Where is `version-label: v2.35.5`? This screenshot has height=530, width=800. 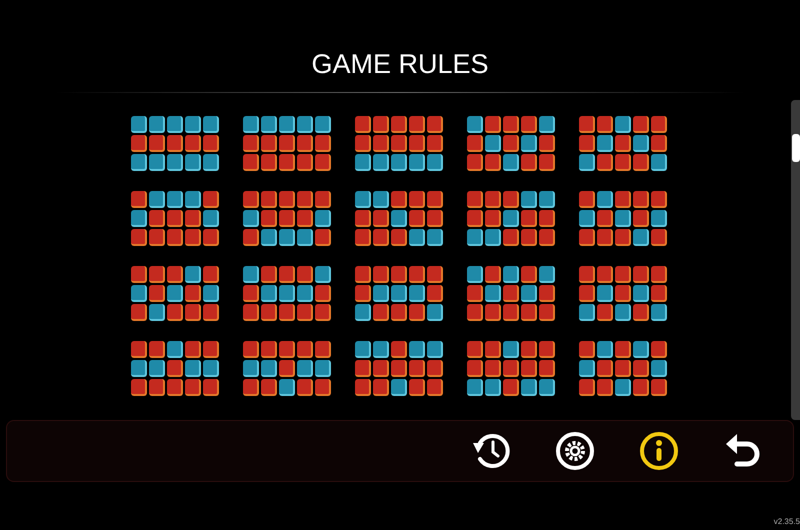 version-label: v2.35.5 is located at coordinates (787, 522).